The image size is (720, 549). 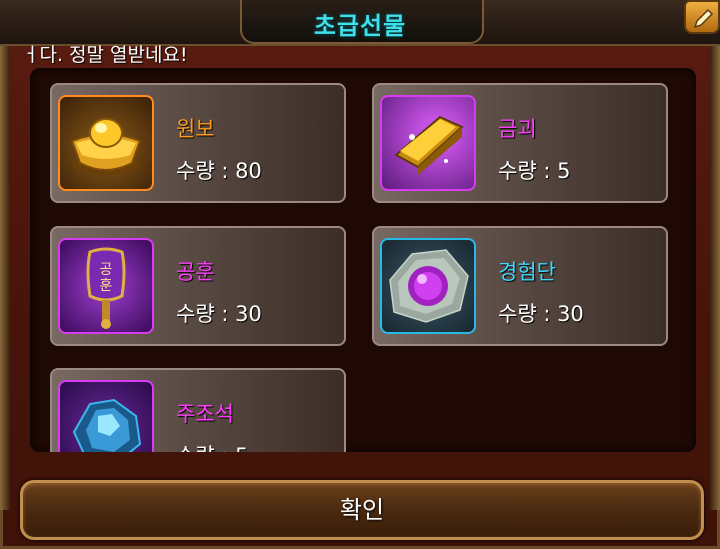 What do you see at coordinates (195, 272) in the screenshot?
I see `item-name: 공훈` at bounding box center [195, 272].